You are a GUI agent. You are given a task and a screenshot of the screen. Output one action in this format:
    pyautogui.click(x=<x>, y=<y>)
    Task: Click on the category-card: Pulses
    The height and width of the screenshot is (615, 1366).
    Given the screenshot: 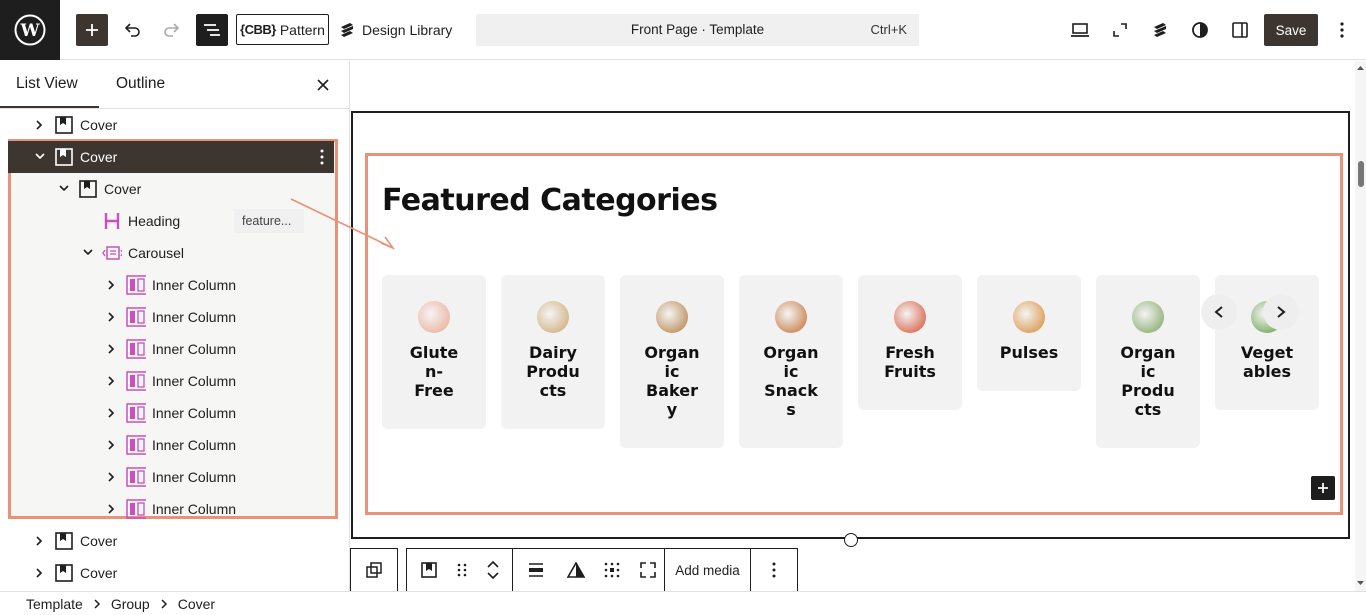 What is the action you would take?
    pyautogui.click(x=1029, y=333)
    